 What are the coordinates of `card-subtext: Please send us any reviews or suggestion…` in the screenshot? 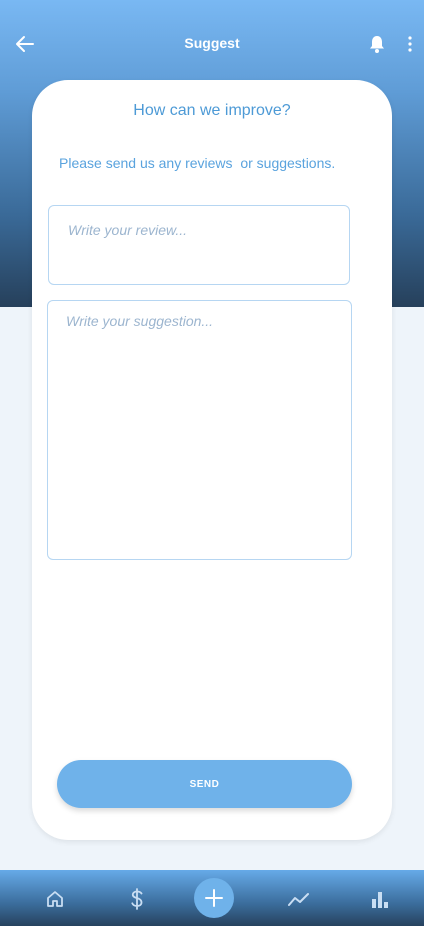 It's located at (197, 163).